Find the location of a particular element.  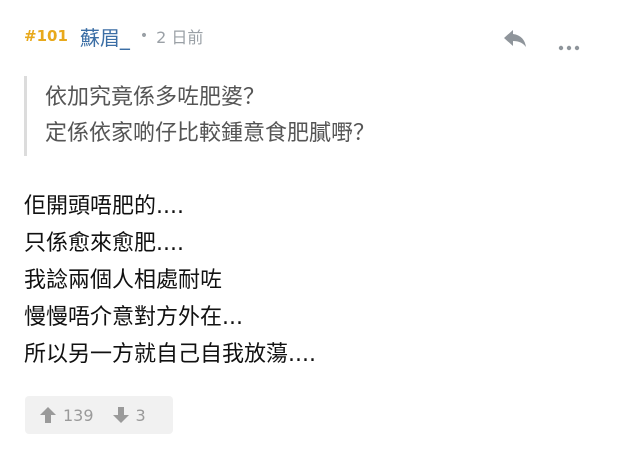

quote-line: 定係依家啲仔比較鍾意食肥膩嘢？ is located at coordinates (210, 133).